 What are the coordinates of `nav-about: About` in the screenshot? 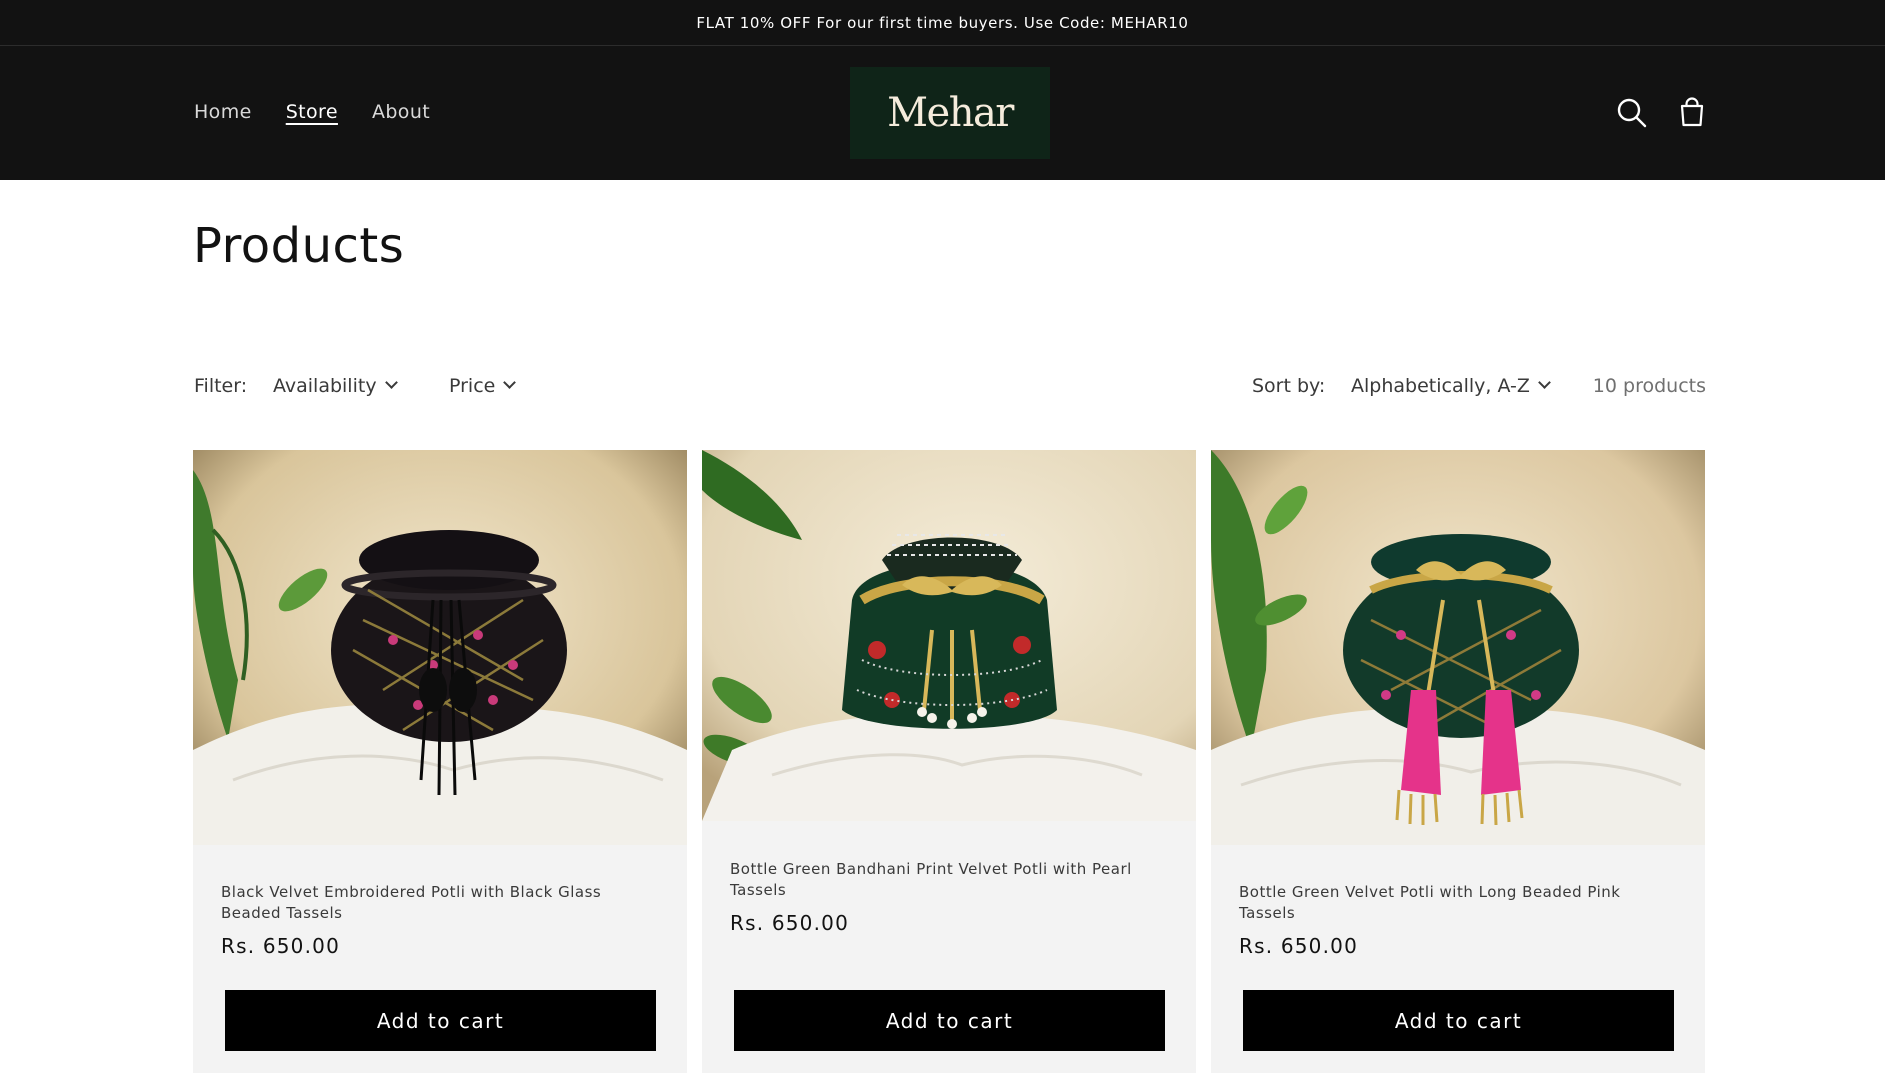 It's located at (401, 112).